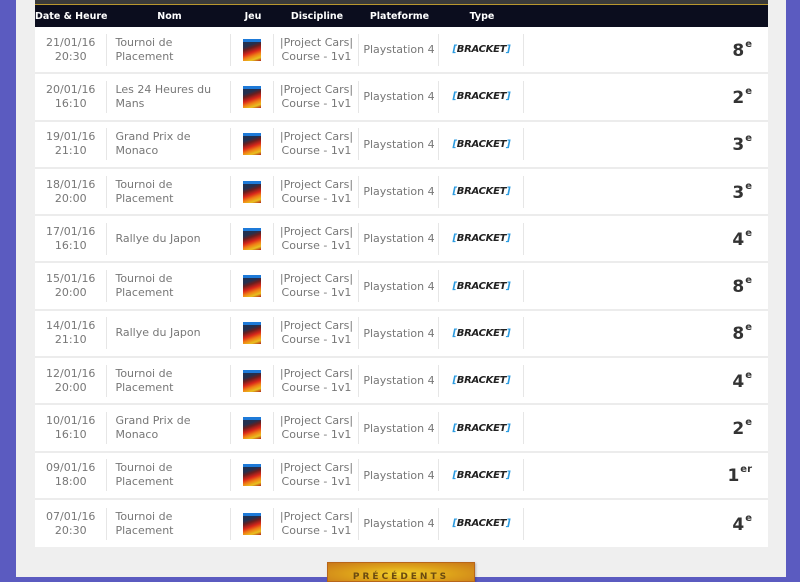 The width and height of the screenshot is (800, 582). Describe the element at coordinates (71, 279) in the screenshot. I see `date-text: 15/01/16` at that location.